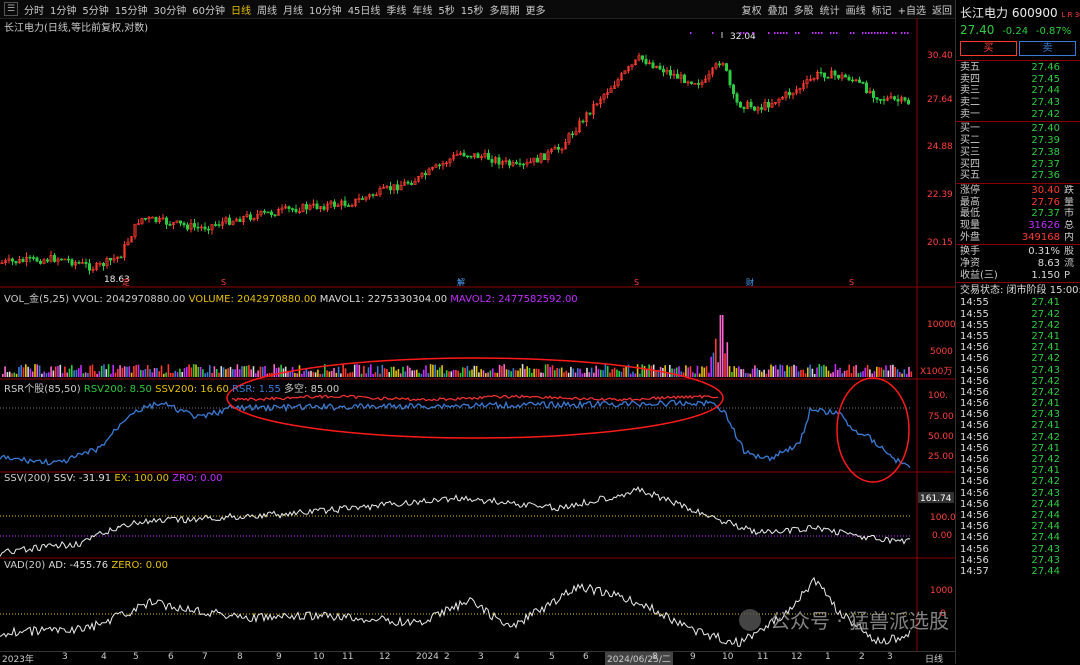 Image resolution: width=1080 pixels, height=665 pixels. What do you see at coordinates (325, 9) in the screenshot?
I see `period-tab: 10分钟` at bounding box center [325, 9].